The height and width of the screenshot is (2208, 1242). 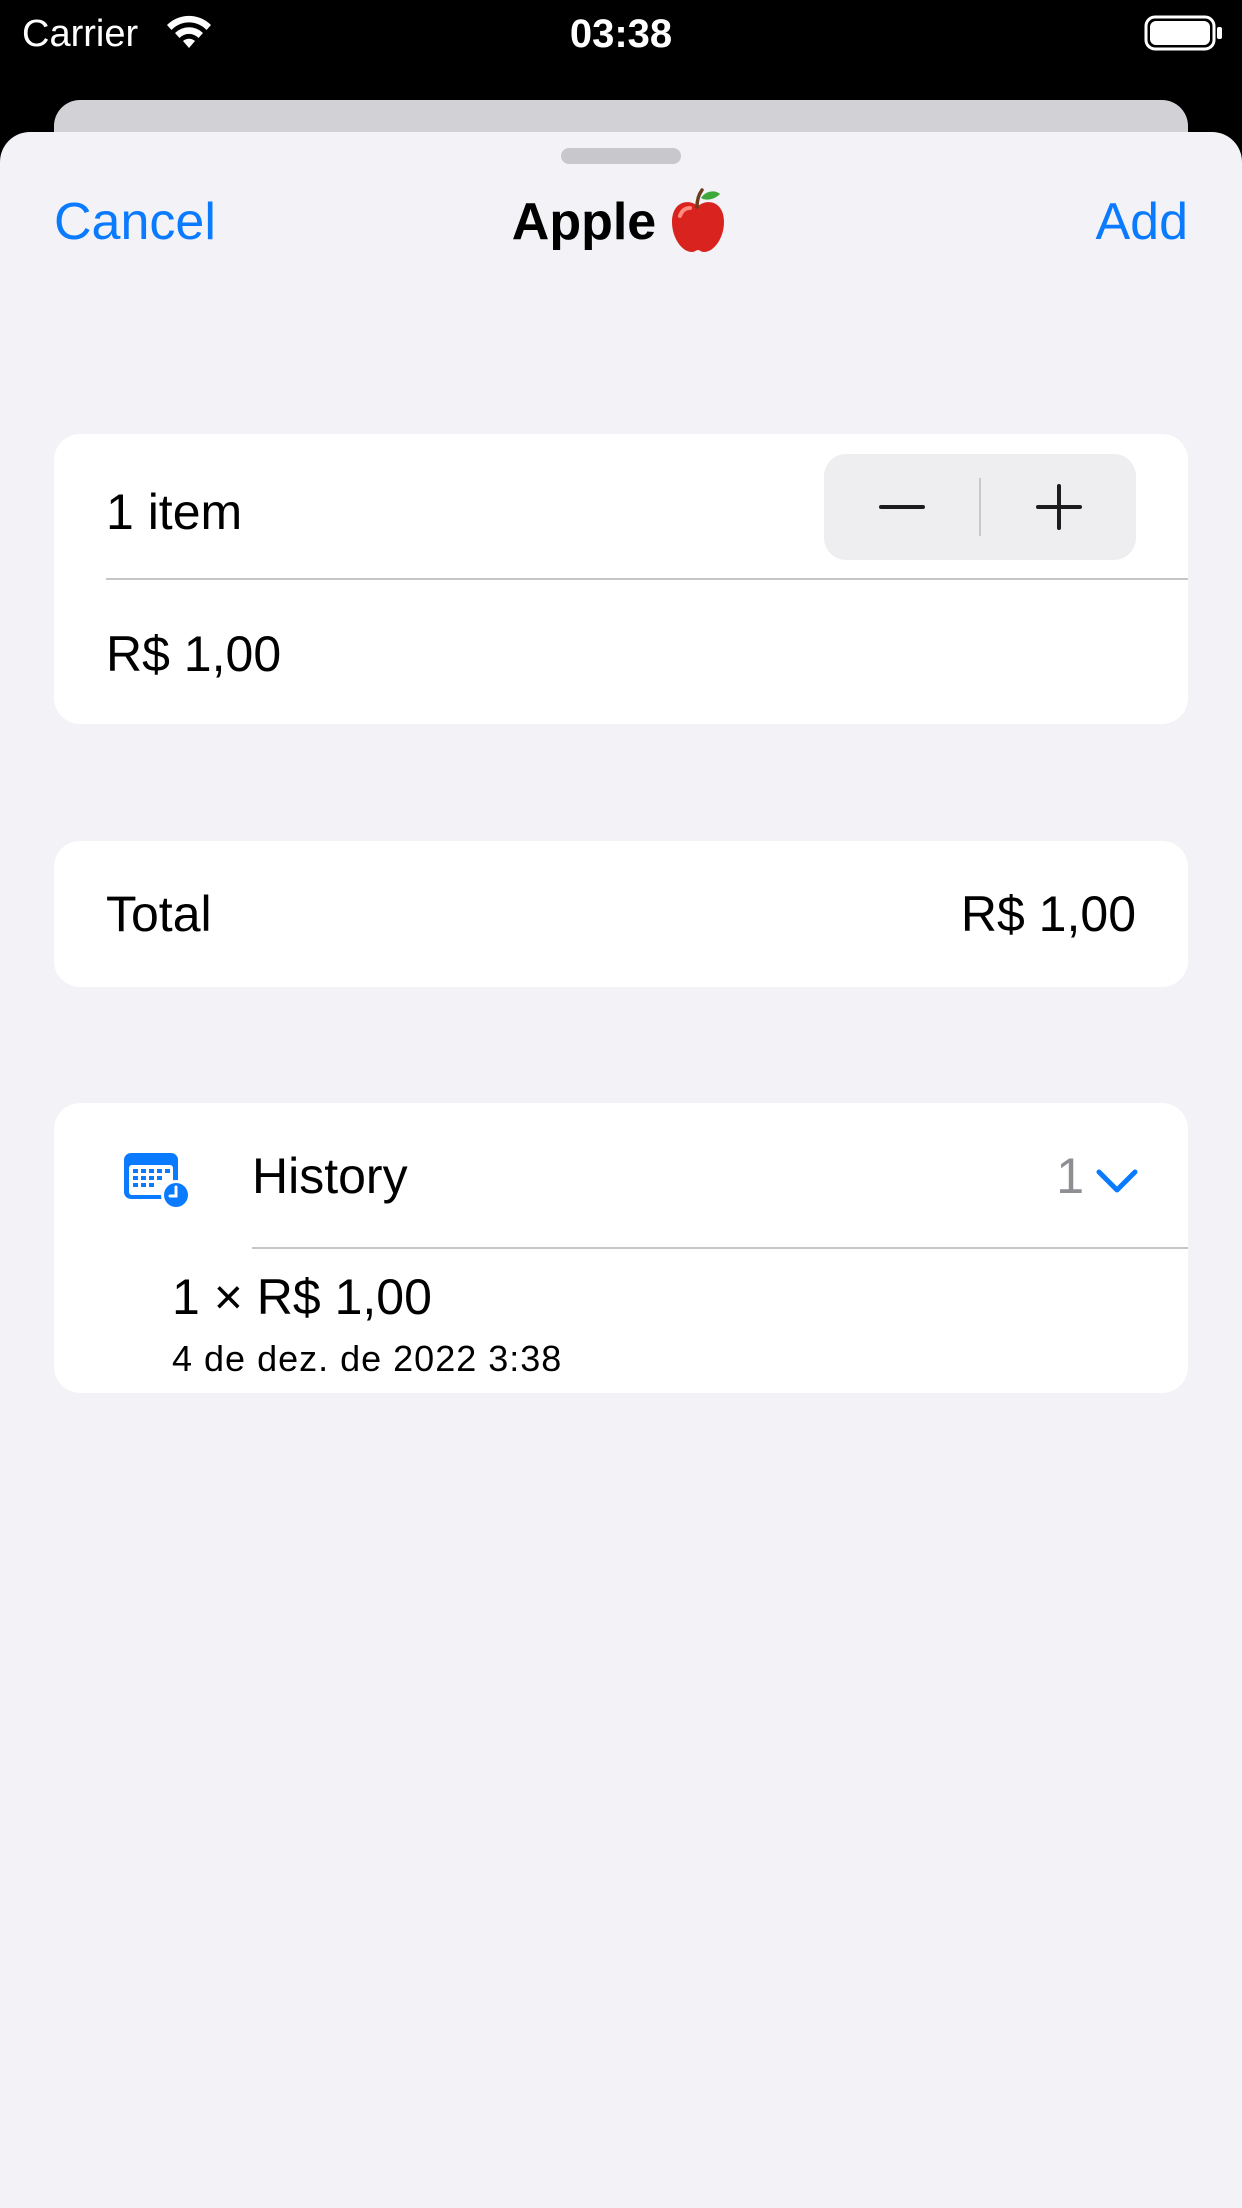 What do you see at coordinates (1141, 222) in the screenshot?
I see `add-button: Add` at bounding box center [1141, 222].